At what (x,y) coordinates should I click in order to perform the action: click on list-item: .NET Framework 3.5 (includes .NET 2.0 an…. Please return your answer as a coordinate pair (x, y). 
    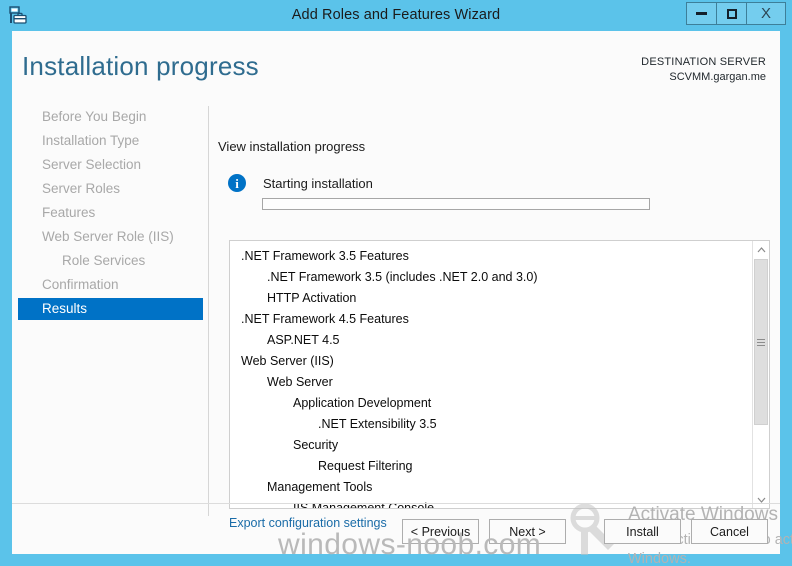
    Looking at the image, I should click on (402, 277).